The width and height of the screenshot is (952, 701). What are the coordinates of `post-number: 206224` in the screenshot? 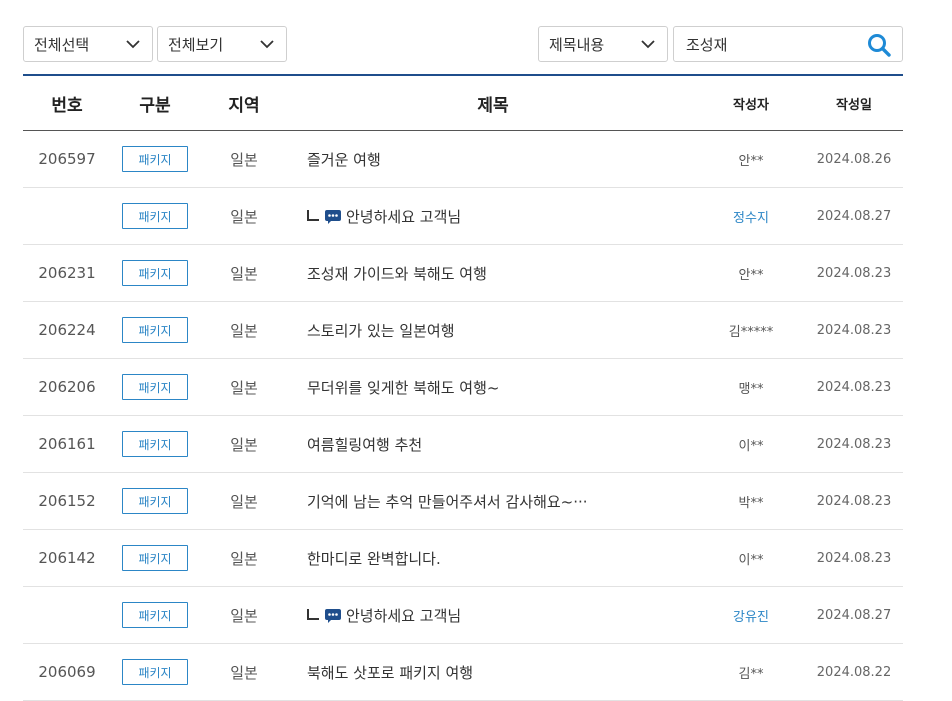 It's located at (67, 330).